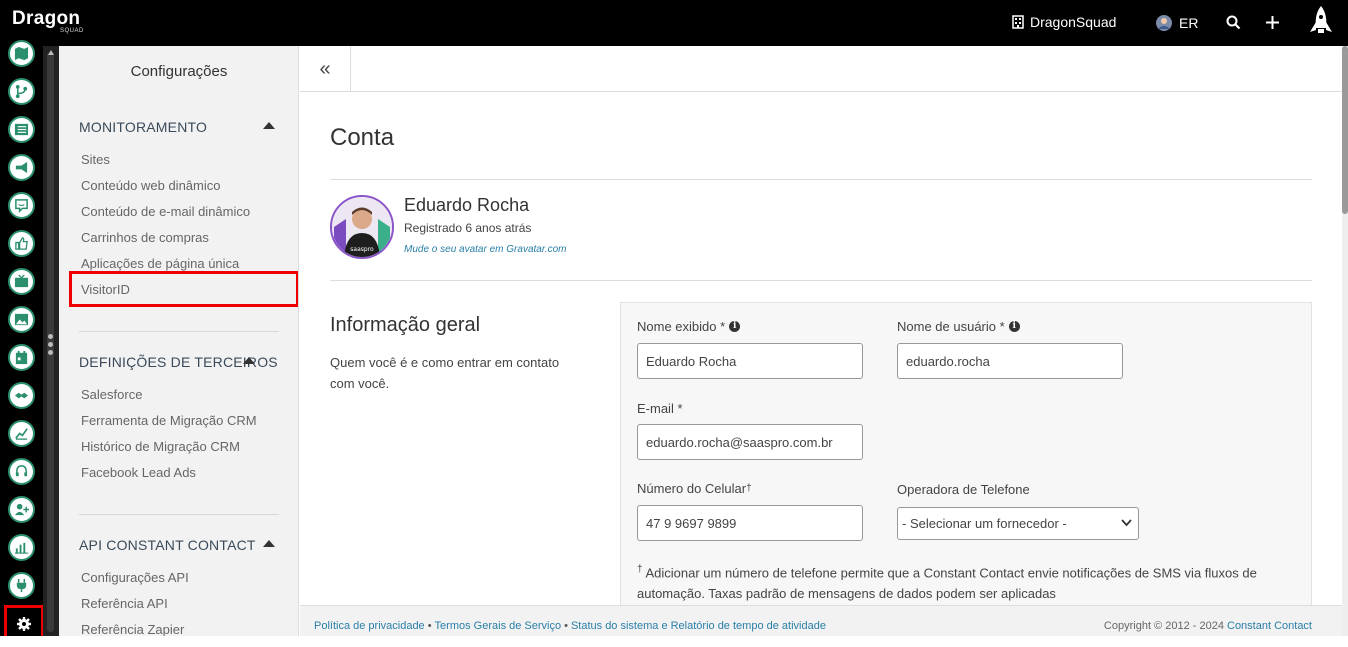 Image resolution: width=1348 pixels, height=647 pixels. Describe the element at coordinates (692, 488) in the screenshot. I see `label-text: Número do Celular` at that location.